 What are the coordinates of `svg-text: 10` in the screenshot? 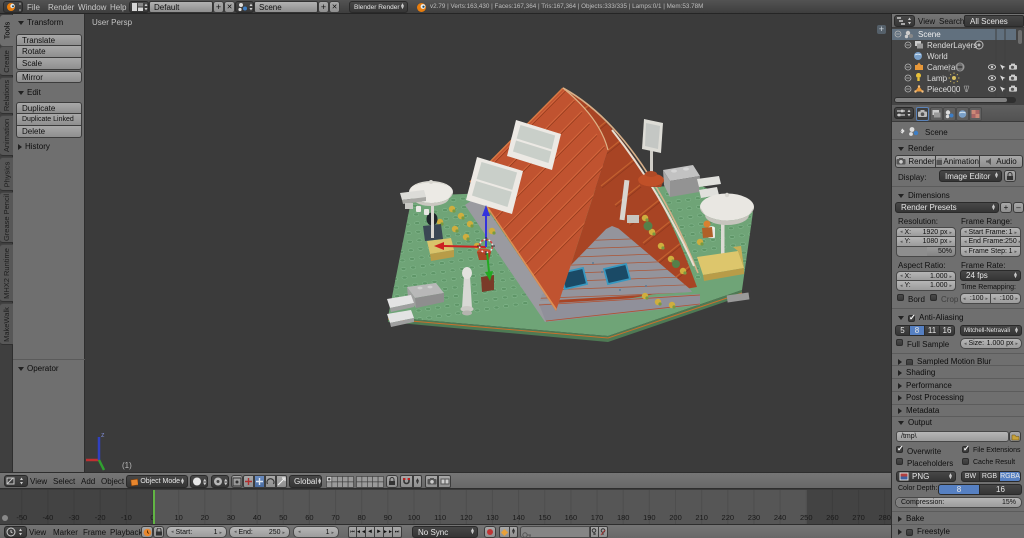 It's located at (178, 517).